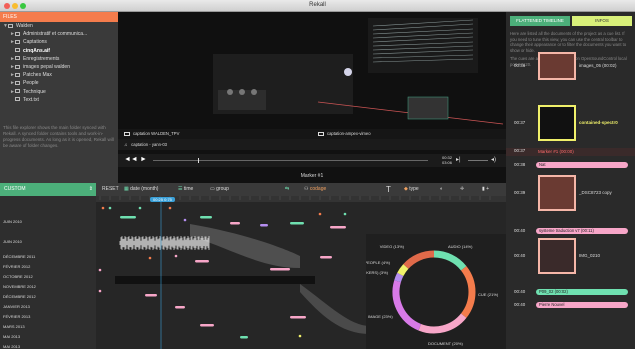 The height and width of the screenshot is (349, 635). Describe the element at coordinates (143, 159) in the screenshot. I see `play-button: ►` at that location.